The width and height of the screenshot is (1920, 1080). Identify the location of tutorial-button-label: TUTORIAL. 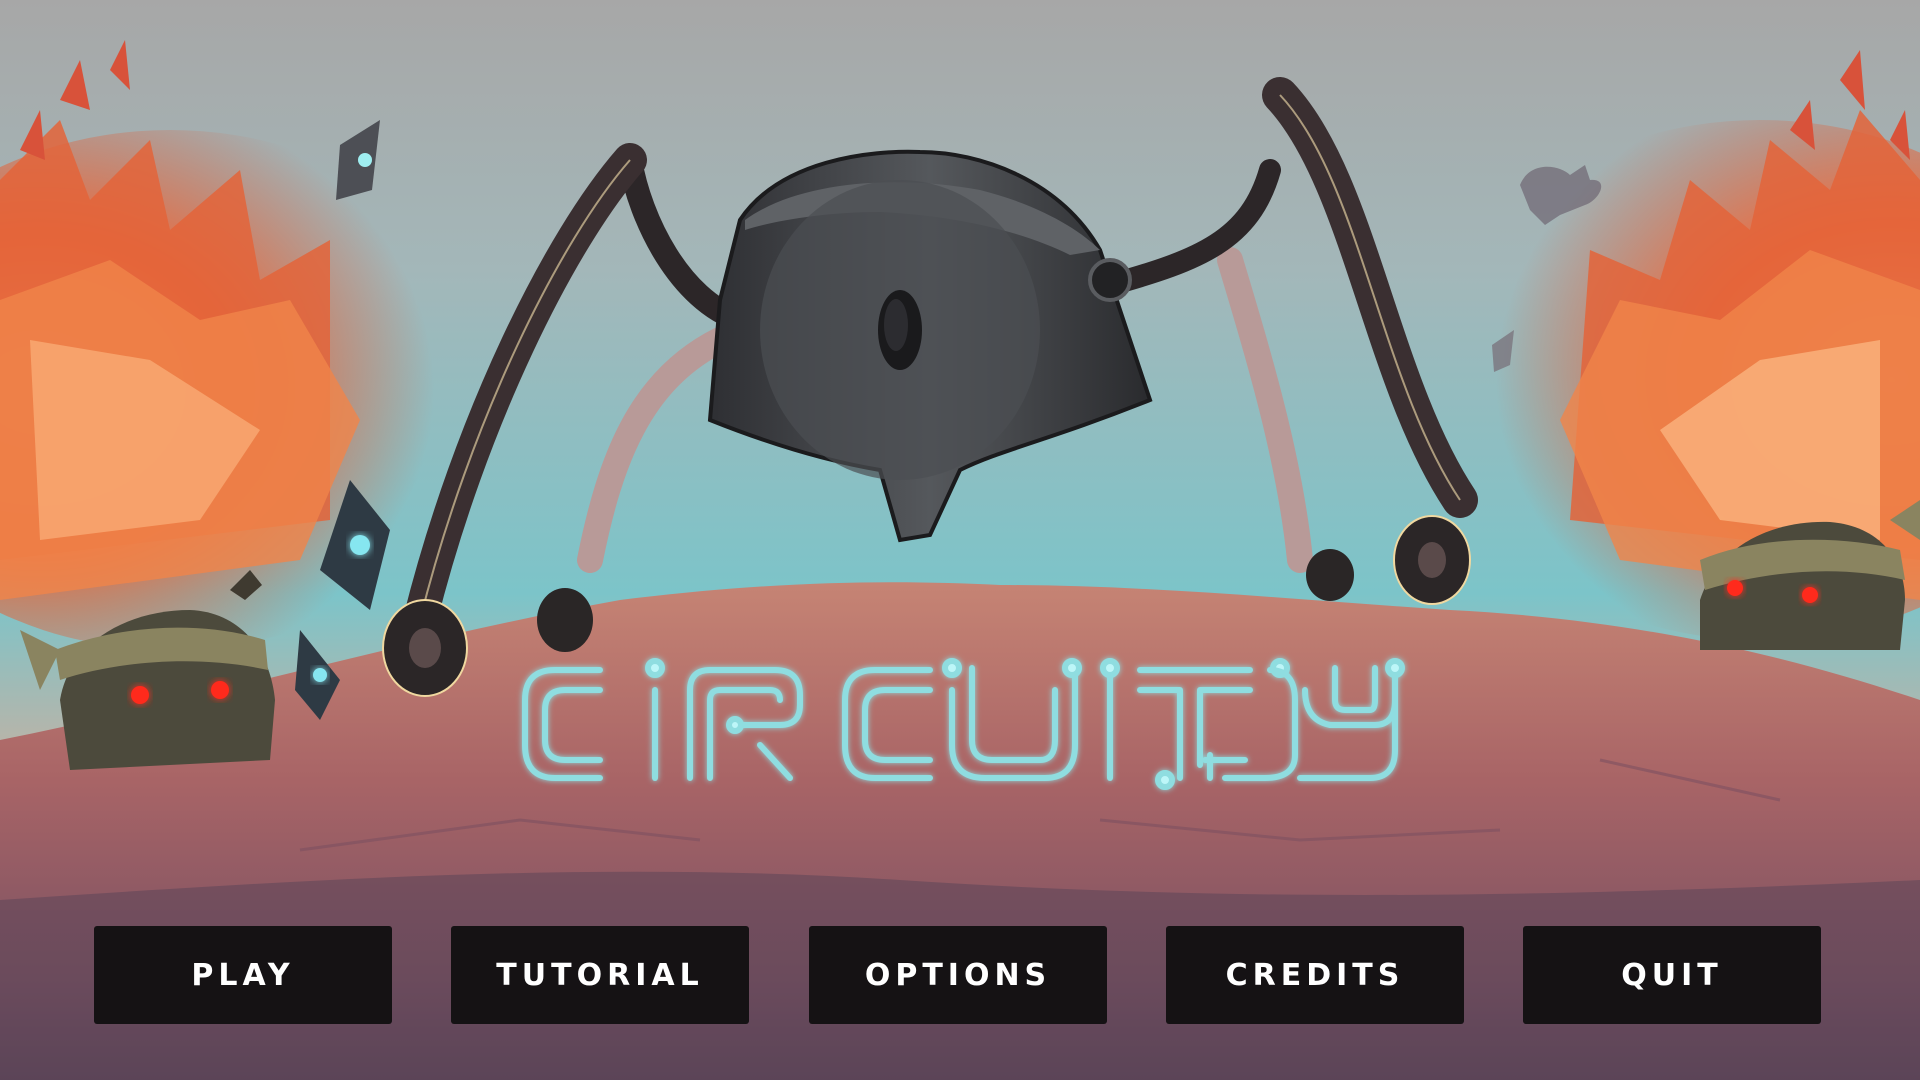
(600, 975).